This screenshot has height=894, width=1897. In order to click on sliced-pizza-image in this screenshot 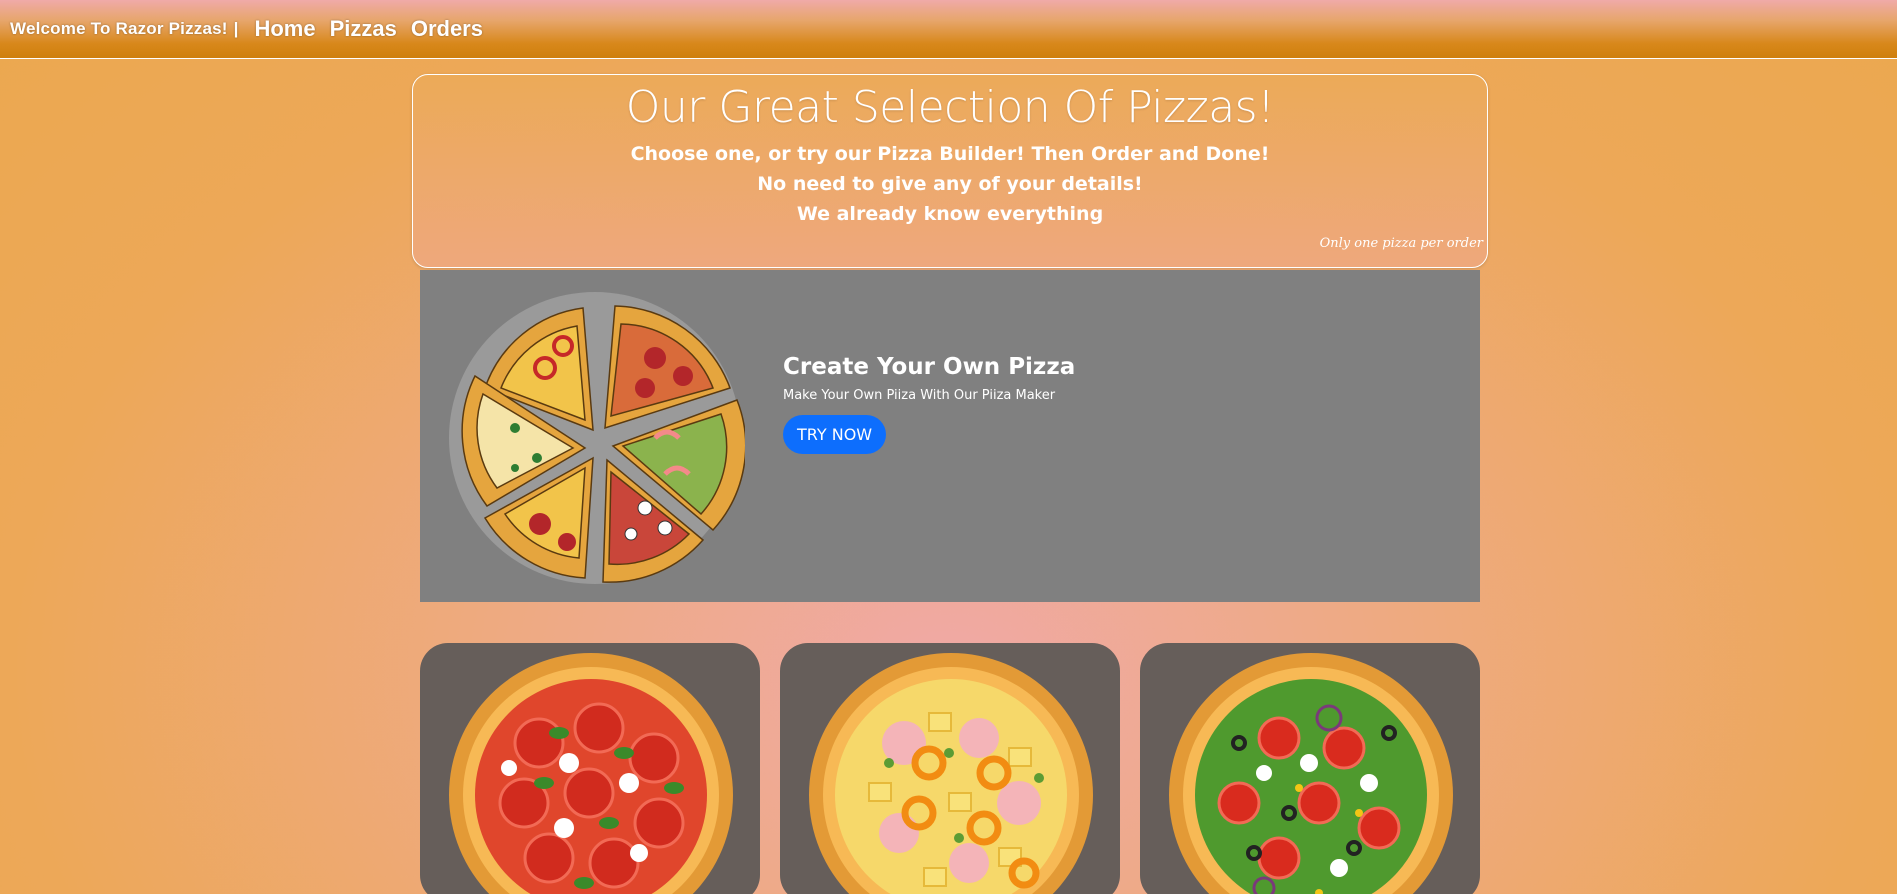, I will do `click(597, 438)`.